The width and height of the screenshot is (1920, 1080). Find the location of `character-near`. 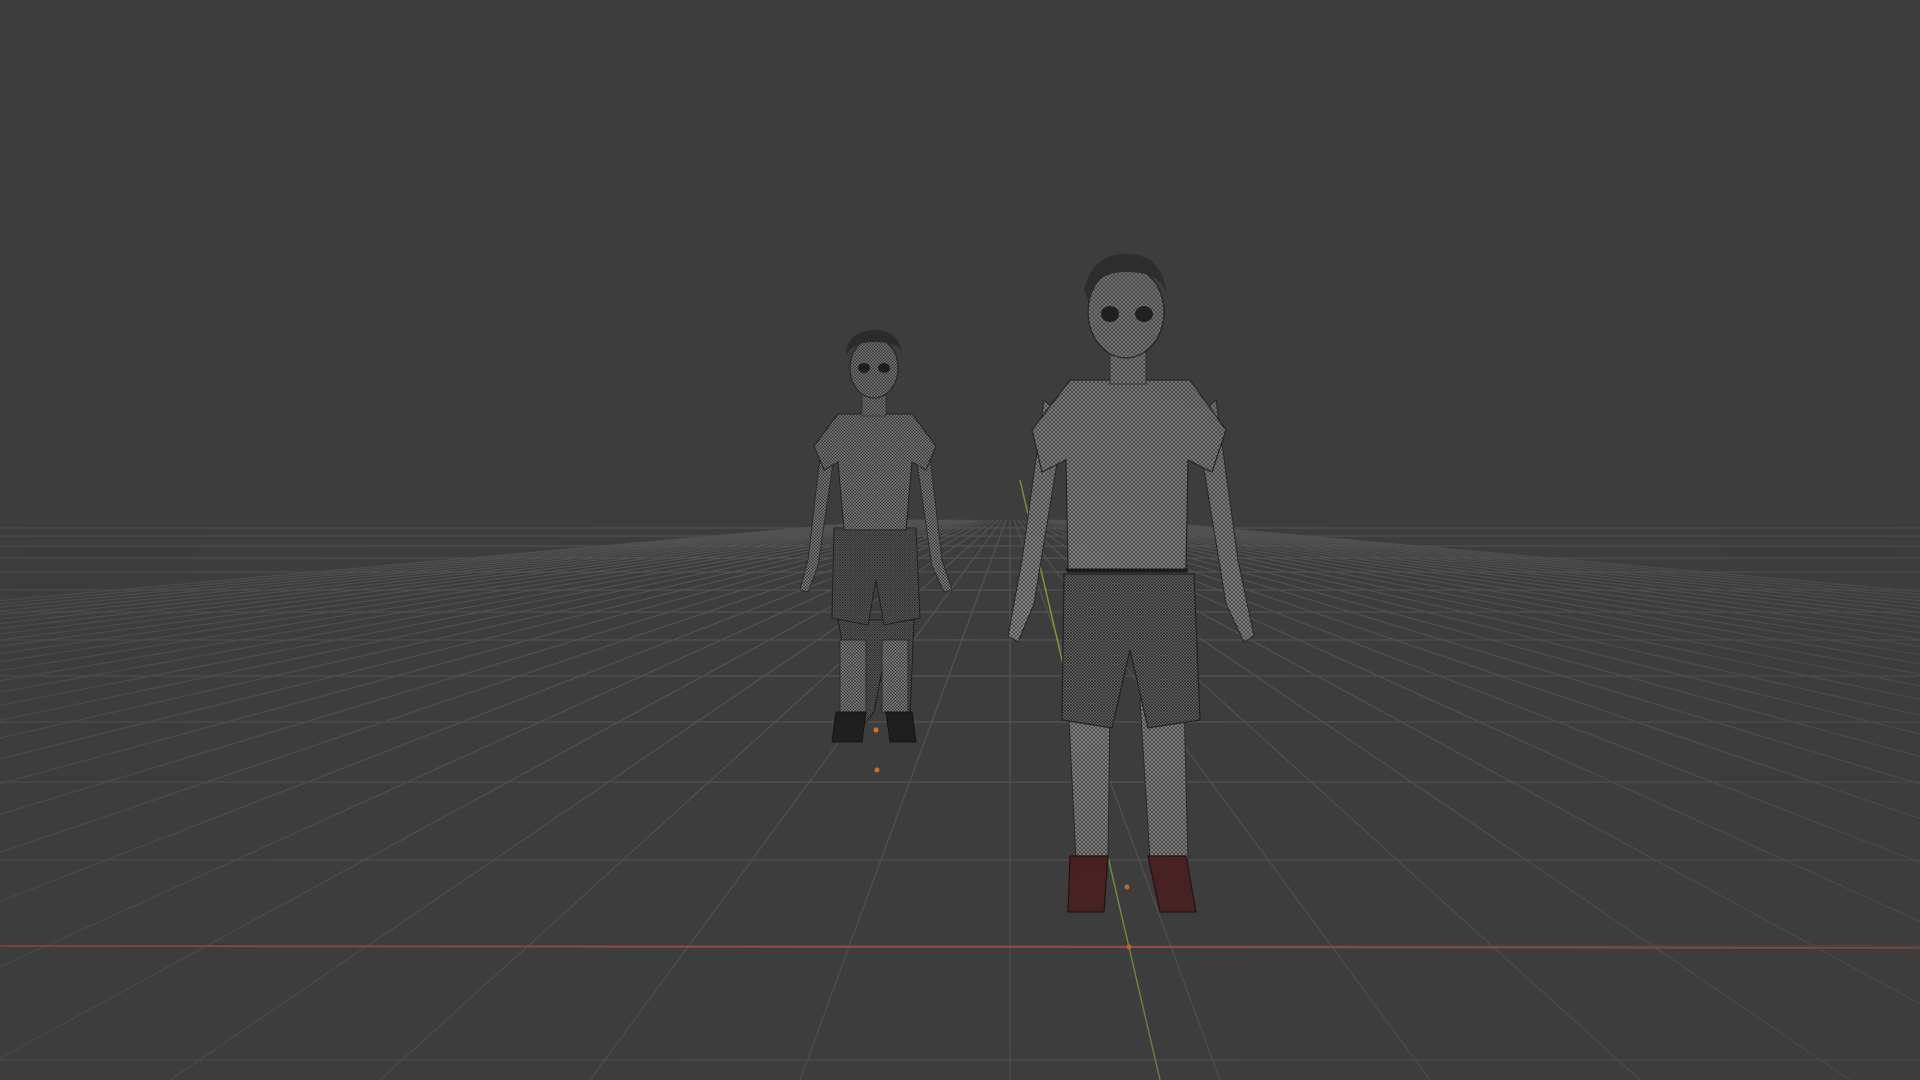

character-near is located at coordinates (1131, 583).